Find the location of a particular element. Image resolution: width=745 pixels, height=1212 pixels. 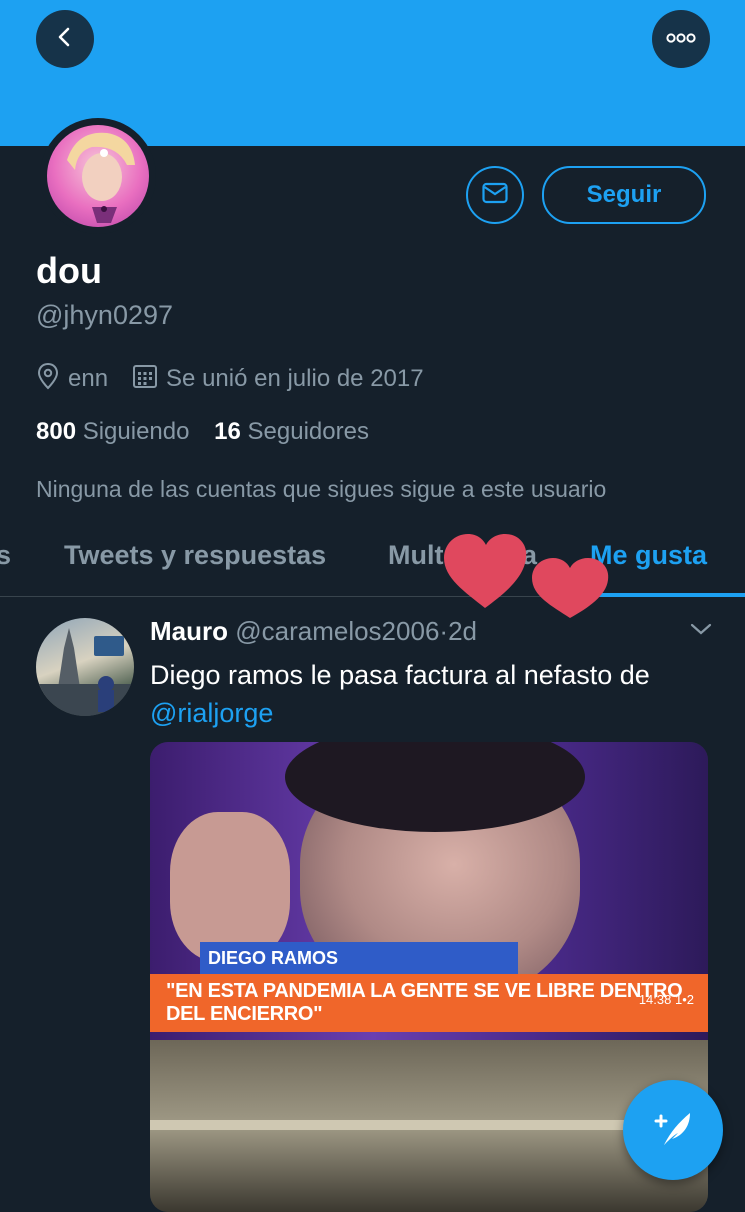

calendar-icon is located at coordinates (149, 379).